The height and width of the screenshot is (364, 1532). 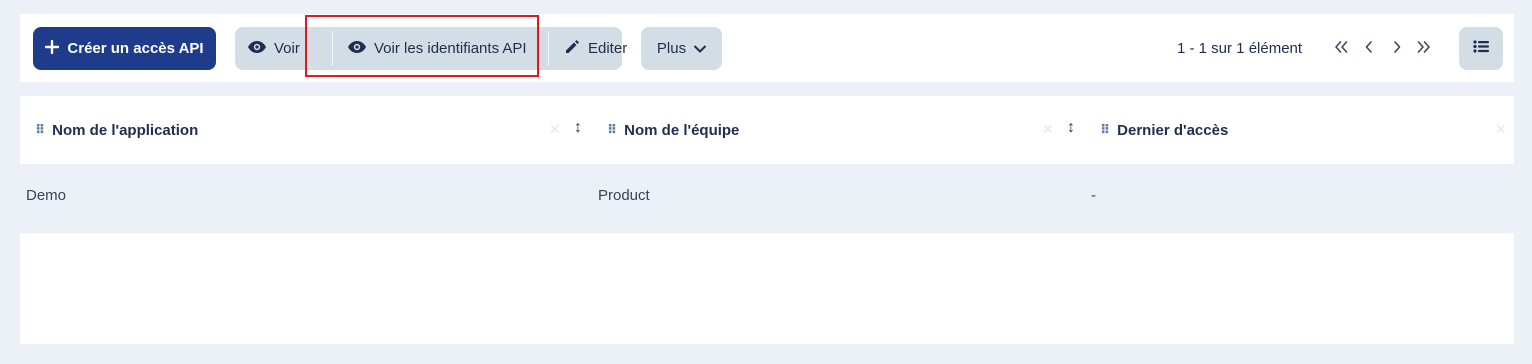 I want to click on pencil-icon, so click(x=572, y=49).